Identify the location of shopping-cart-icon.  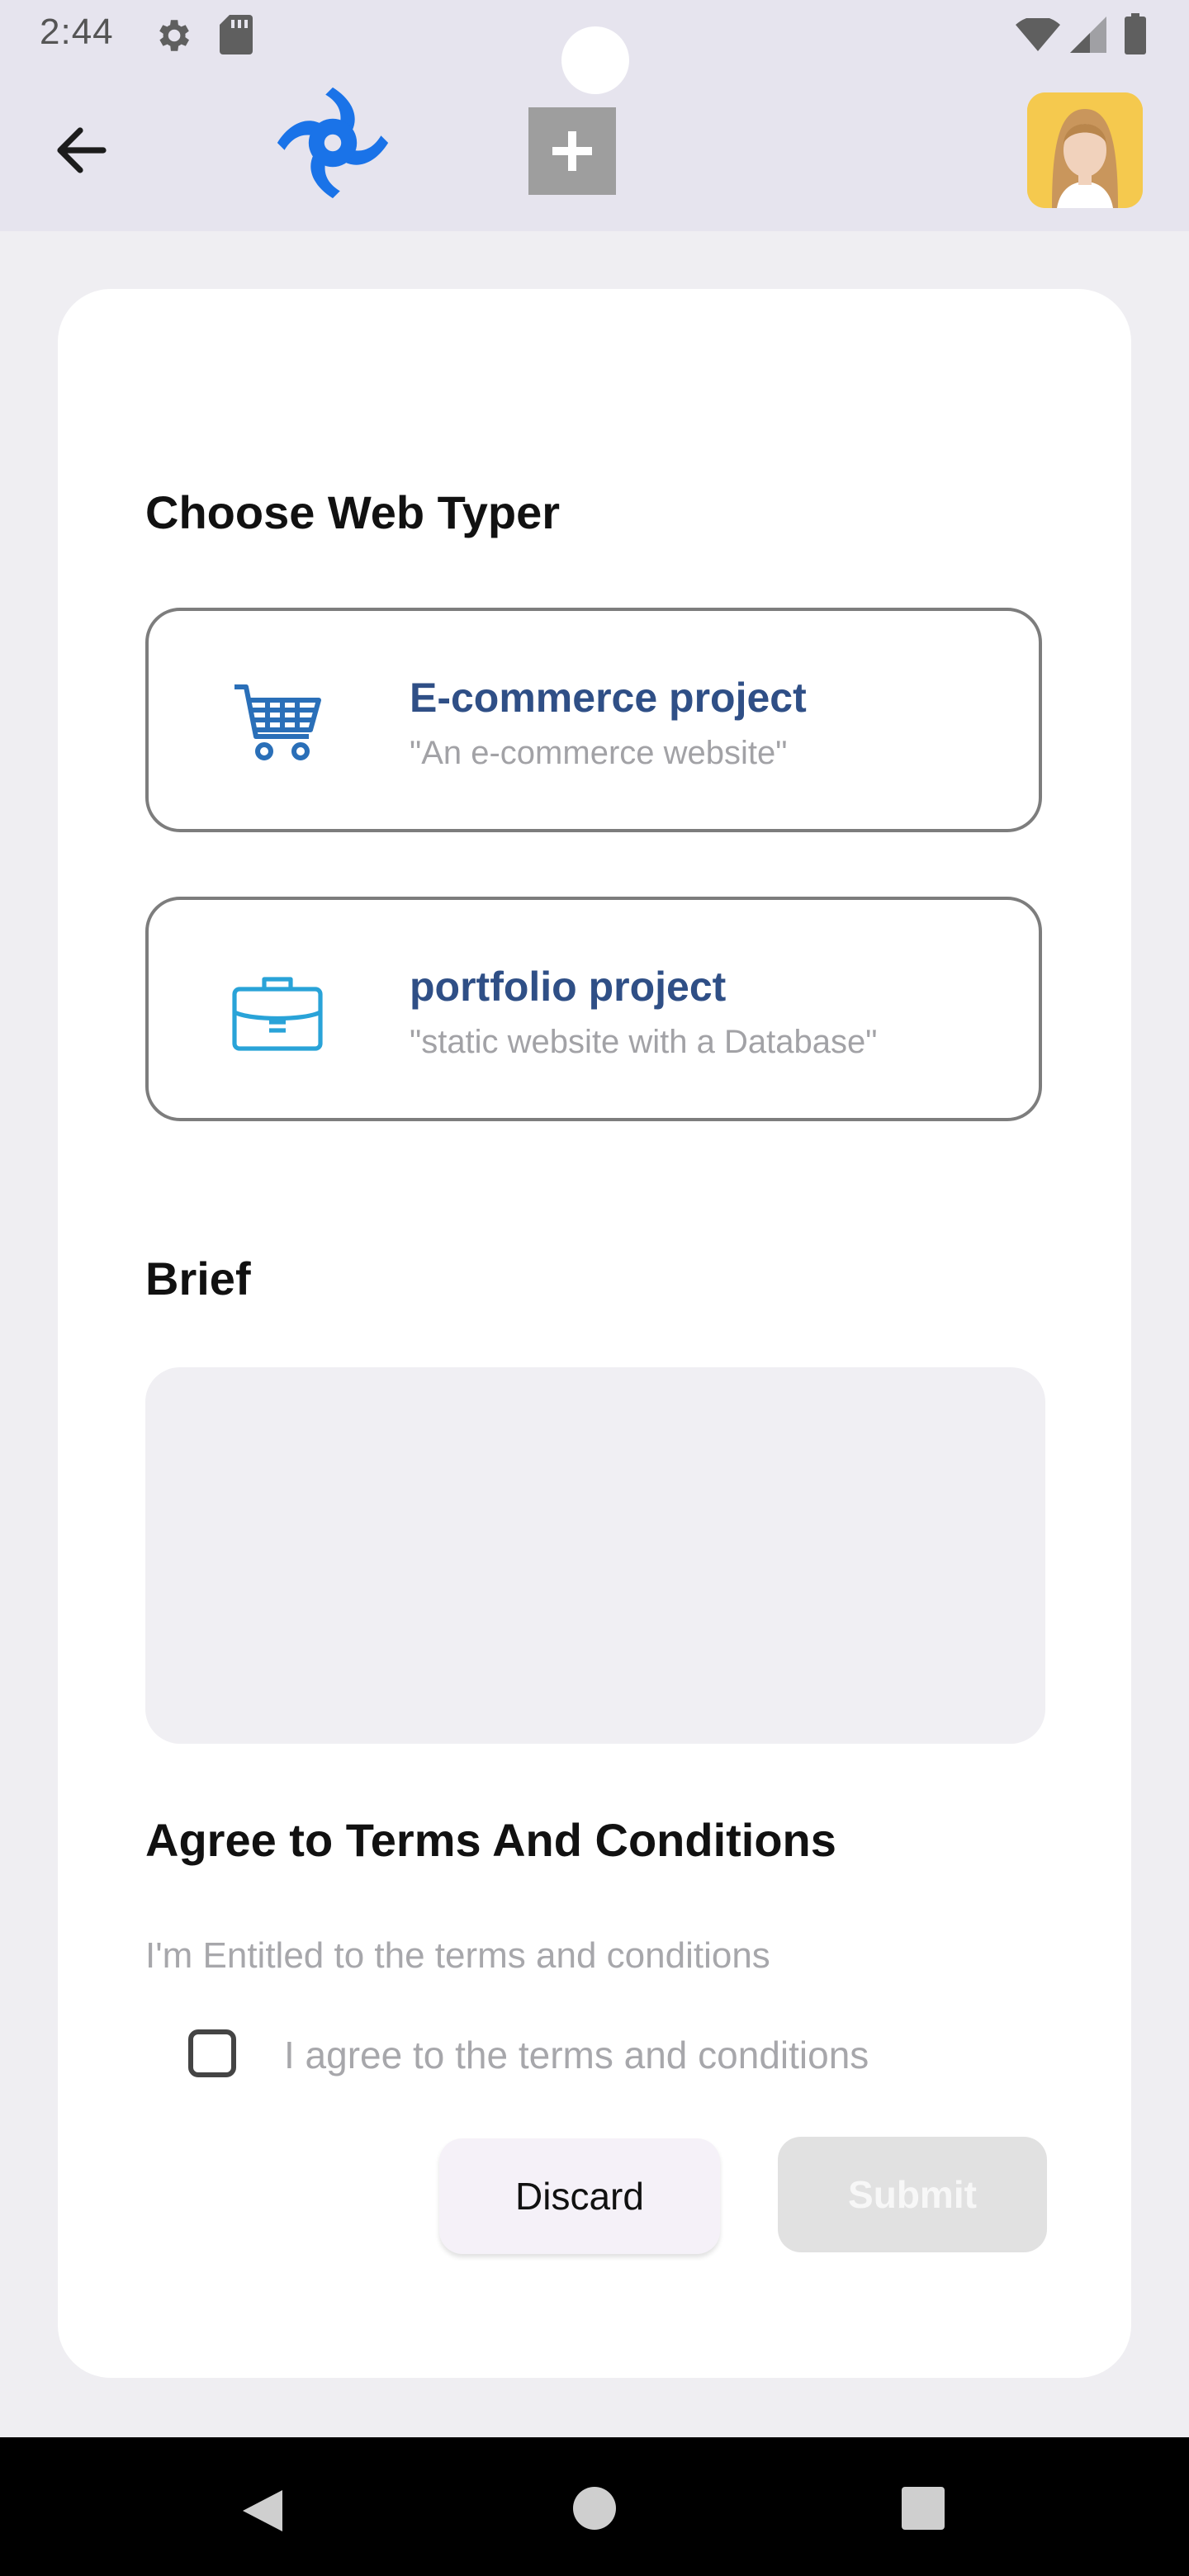
(277, 722).